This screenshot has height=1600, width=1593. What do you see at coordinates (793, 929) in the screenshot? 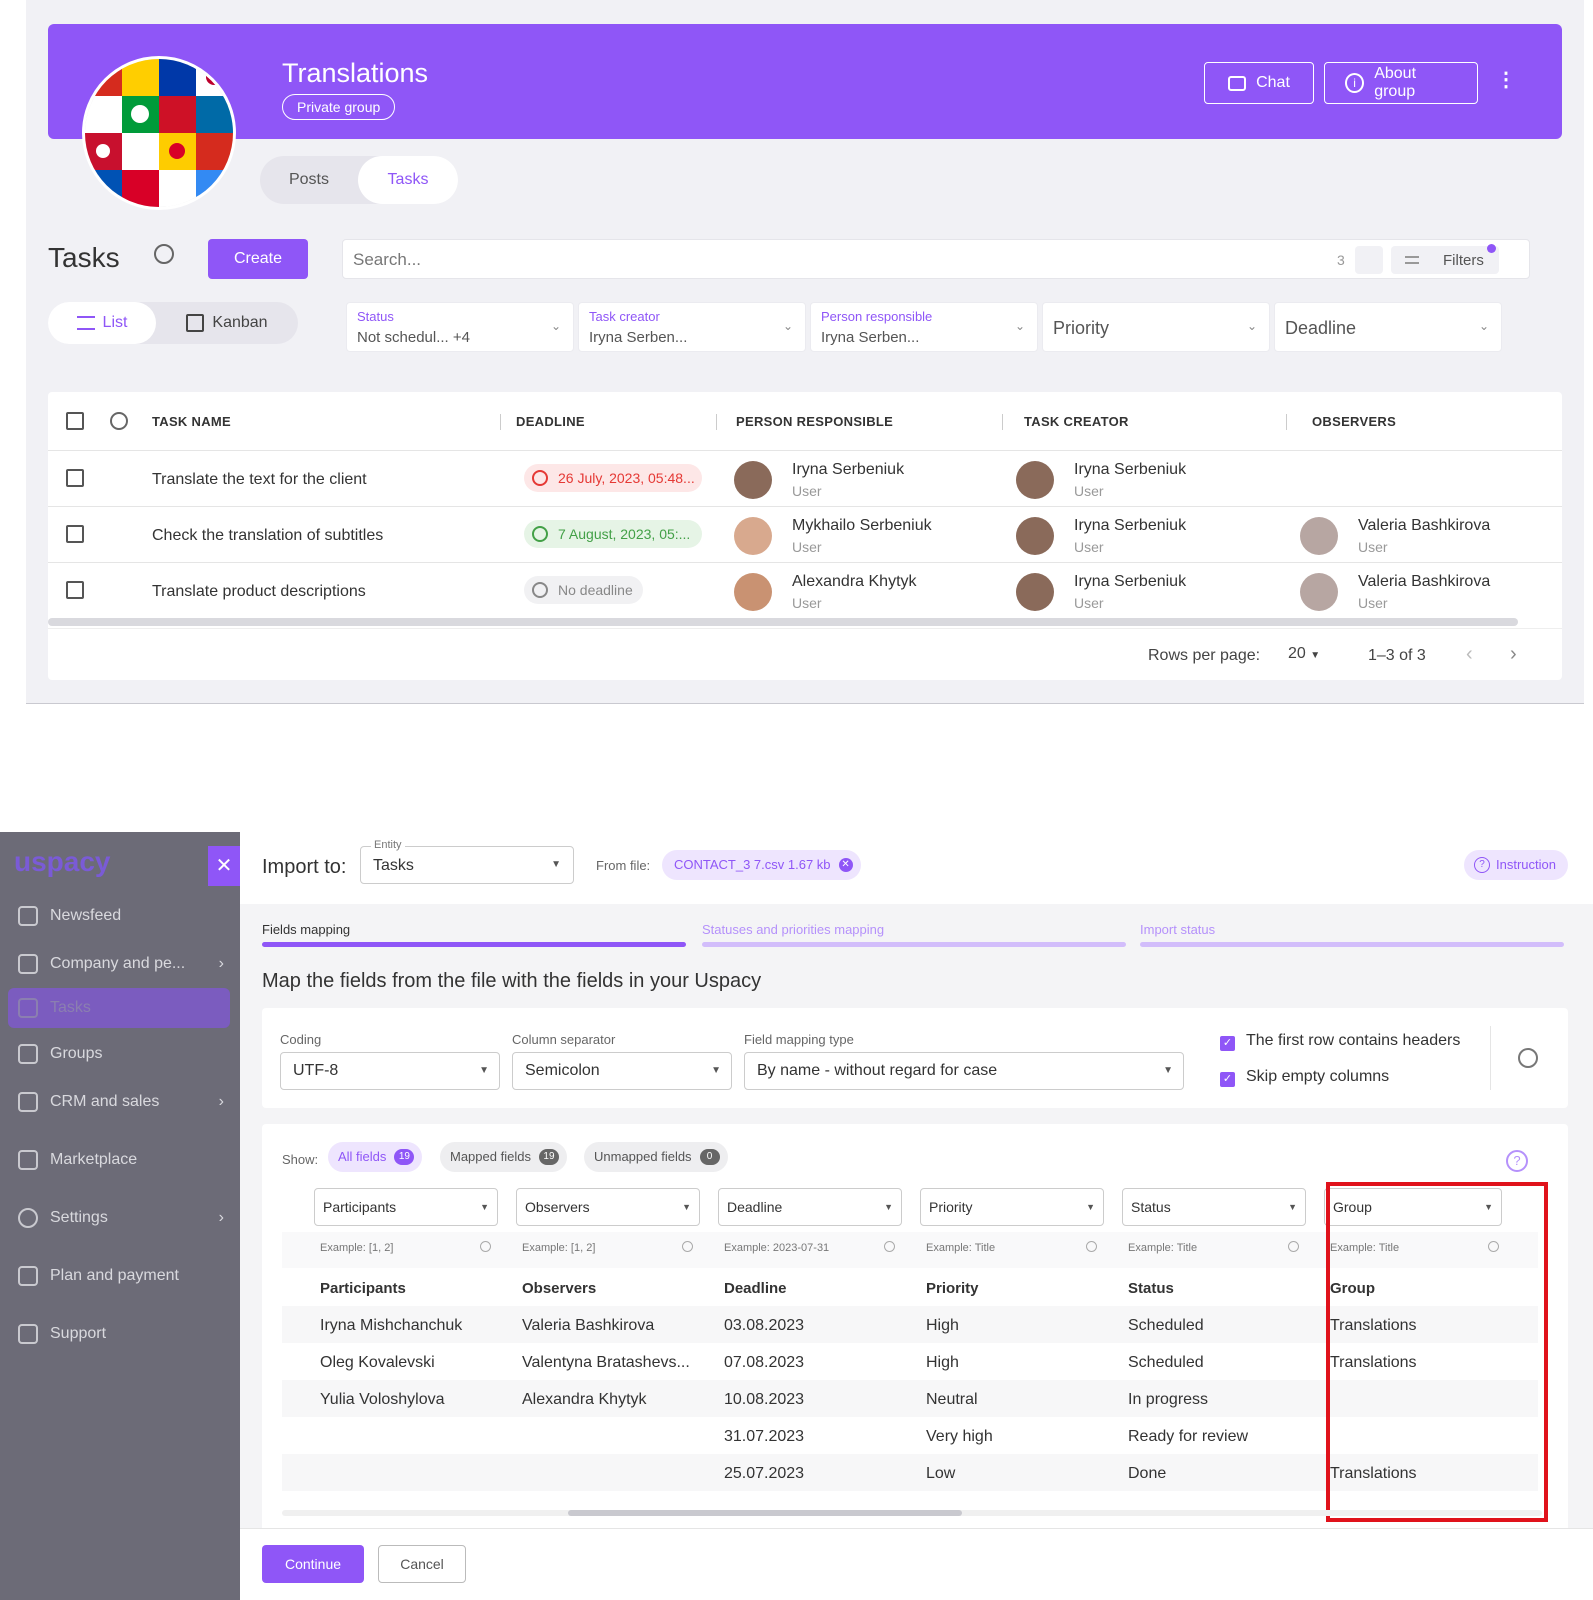
I see `step-statuses-mapping: Statuses and priorities mapping` at bounding box center [793, 929].